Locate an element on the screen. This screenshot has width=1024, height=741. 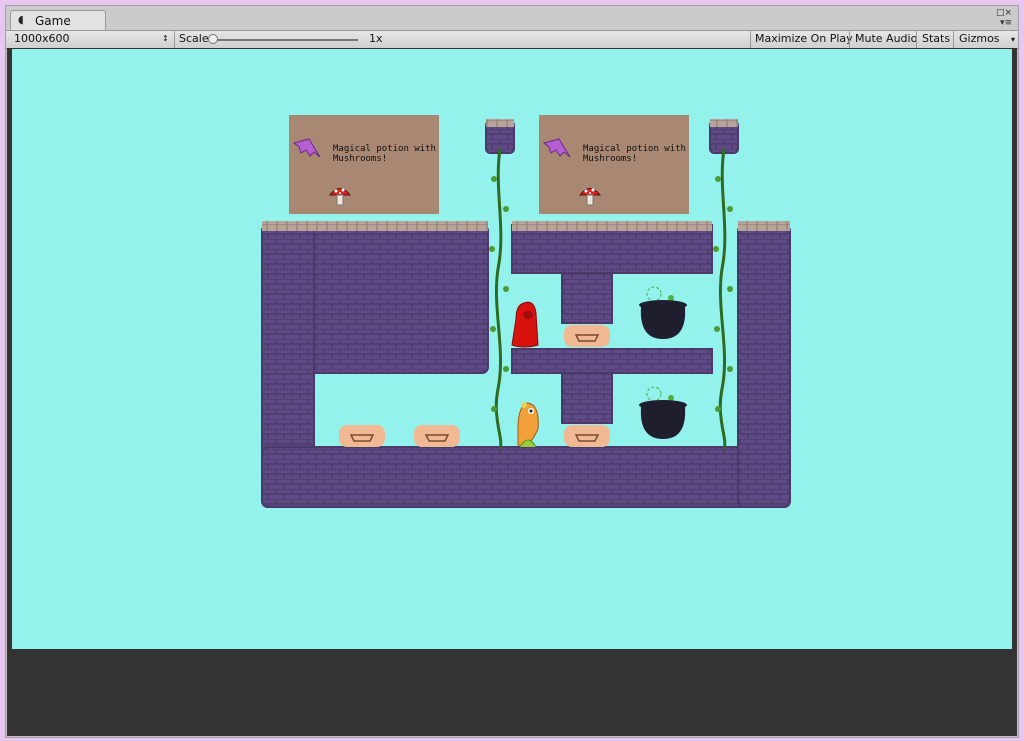
cap-right is located at coordinates (764, 226).